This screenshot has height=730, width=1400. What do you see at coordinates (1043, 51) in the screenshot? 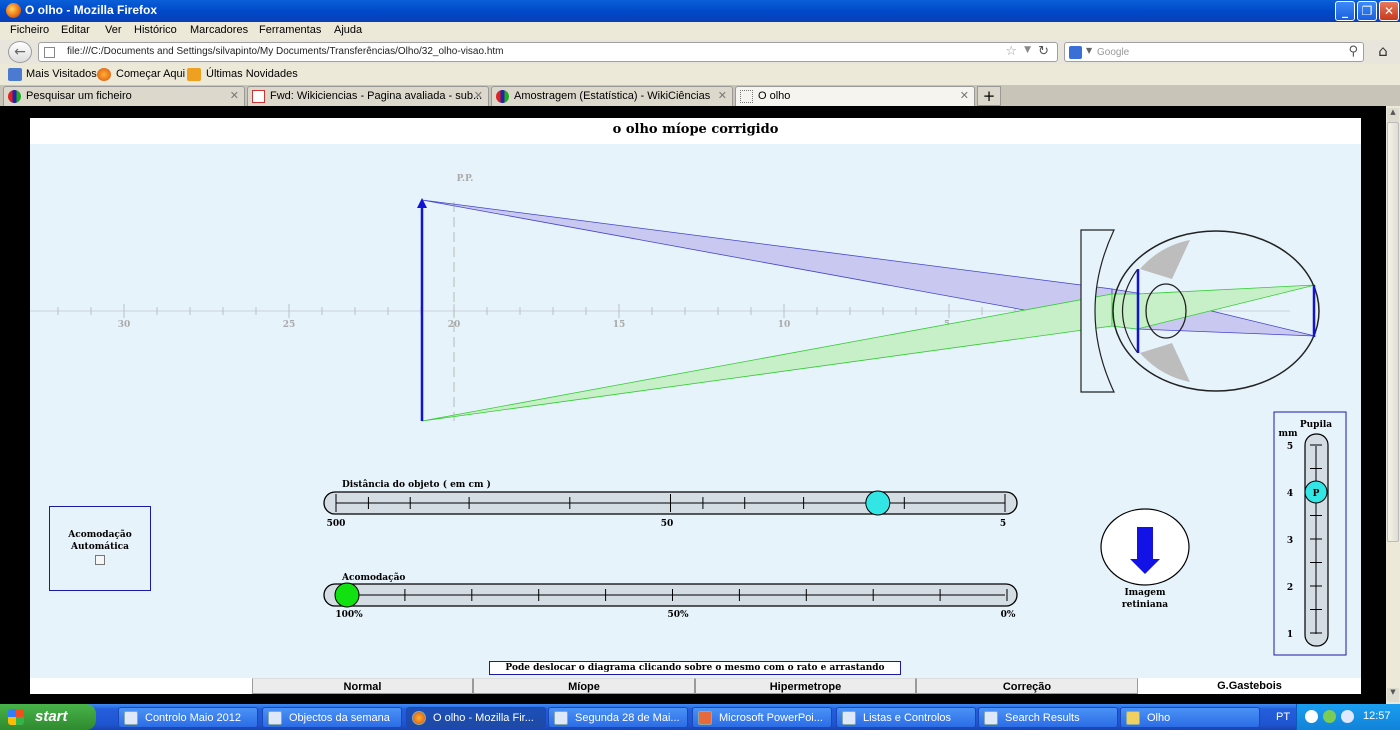
I see `reload-icon: ↻` at bounding box center [1043, 51].